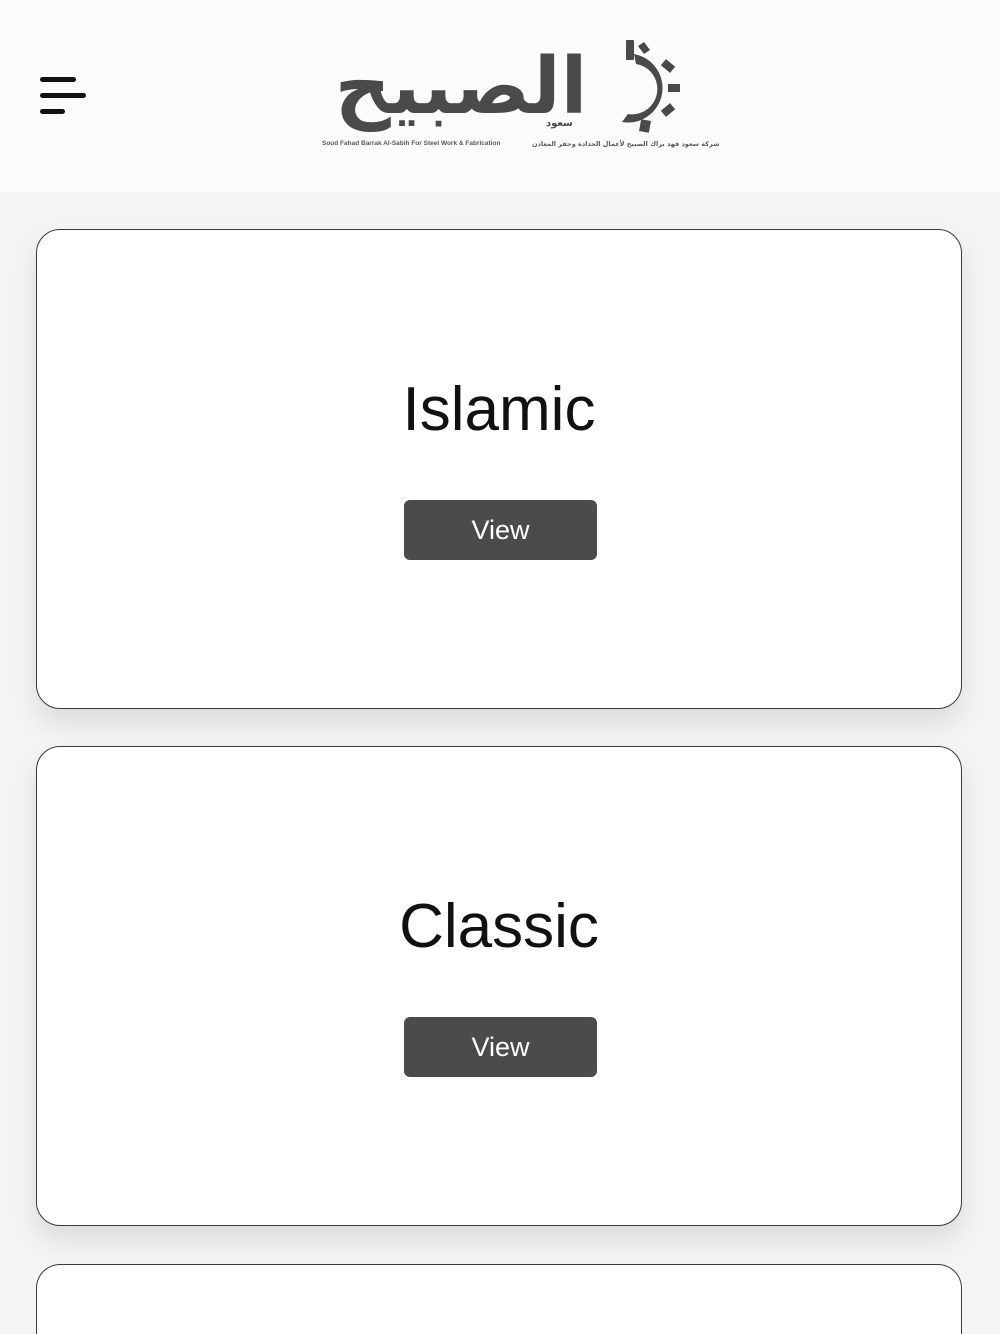 The width and height of the screenshot is (1000, 1334). Describe the element at coordinates (559, 123) in the screenshot. I see `logo-arabic-small: سعود` at that location.